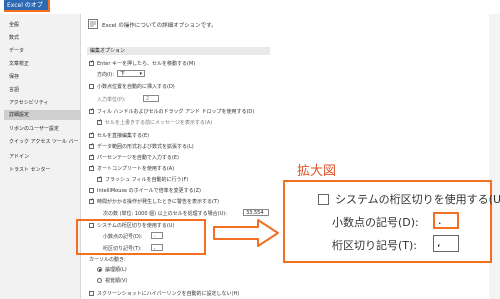 The height and width of the screenshot is (299, 500). What do you see at coordinates (131, 73) in the screenshot?
I see `direction-select: 下 ▾` at bounding box center [131, 73].